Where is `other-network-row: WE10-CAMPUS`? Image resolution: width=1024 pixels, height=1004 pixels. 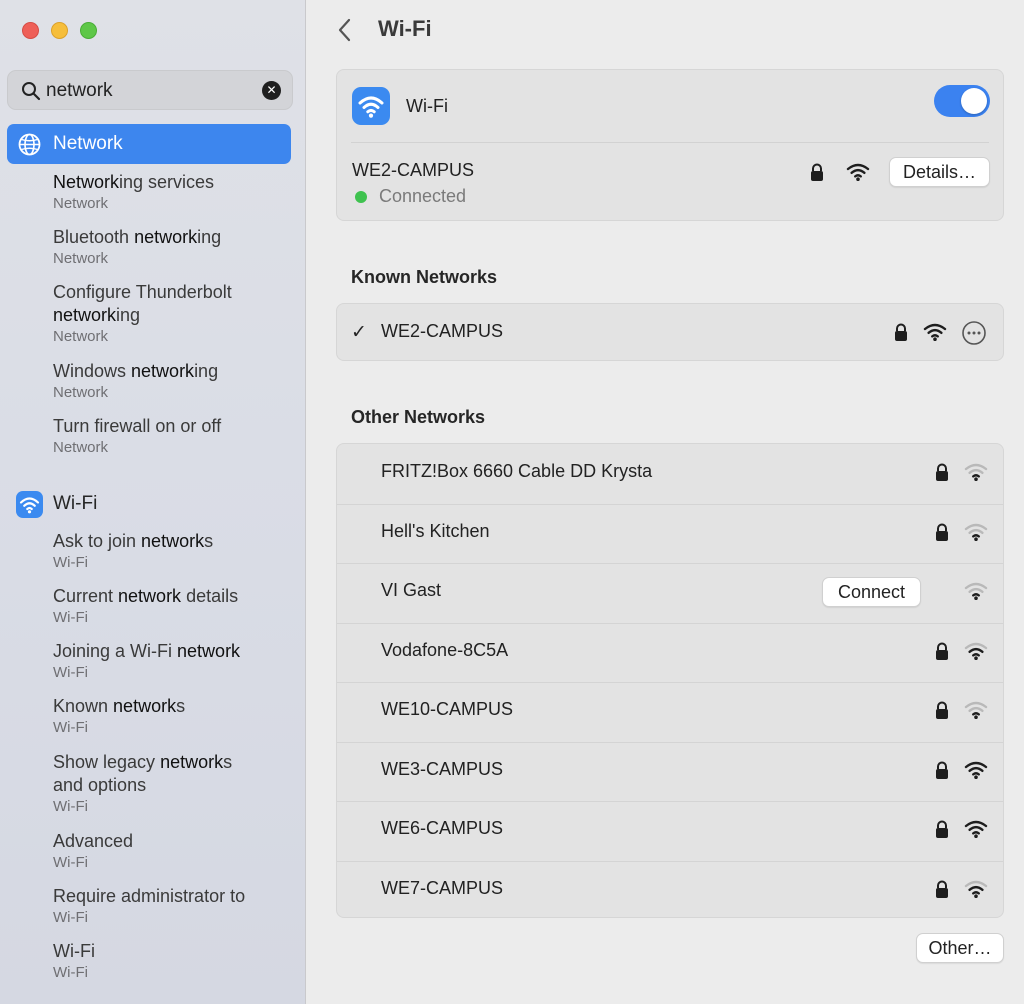
other-network-row: WE10-CAMPUS is located at coordinates (670, 711).